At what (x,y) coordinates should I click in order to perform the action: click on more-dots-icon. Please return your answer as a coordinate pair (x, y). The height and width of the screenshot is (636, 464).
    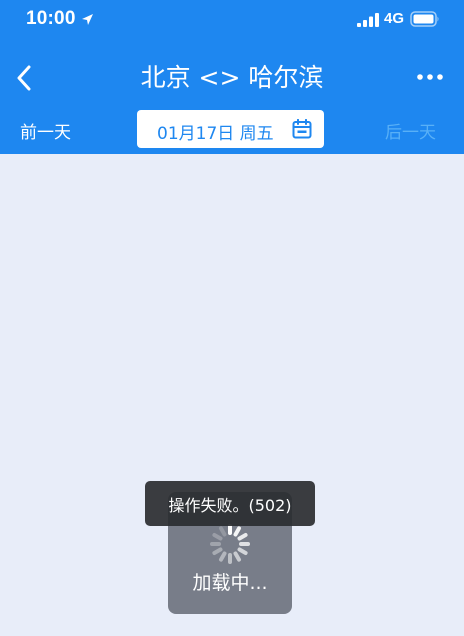
    Looking at the image, I should click on (430, 77).